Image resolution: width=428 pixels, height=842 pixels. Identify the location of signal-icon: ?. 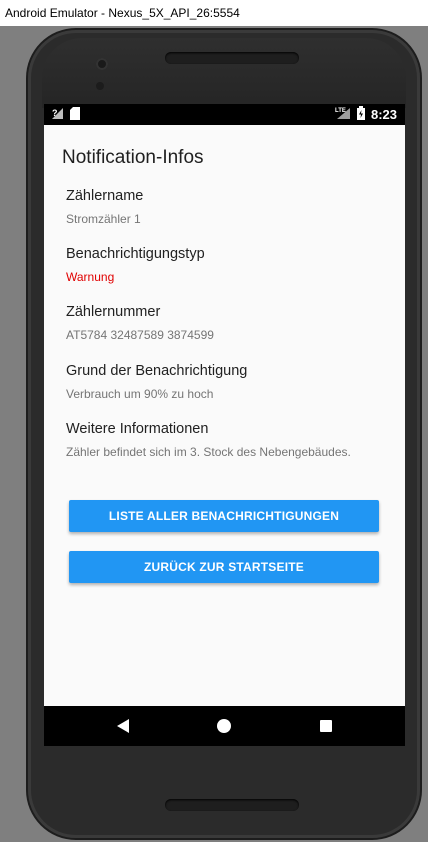
(58, 116).